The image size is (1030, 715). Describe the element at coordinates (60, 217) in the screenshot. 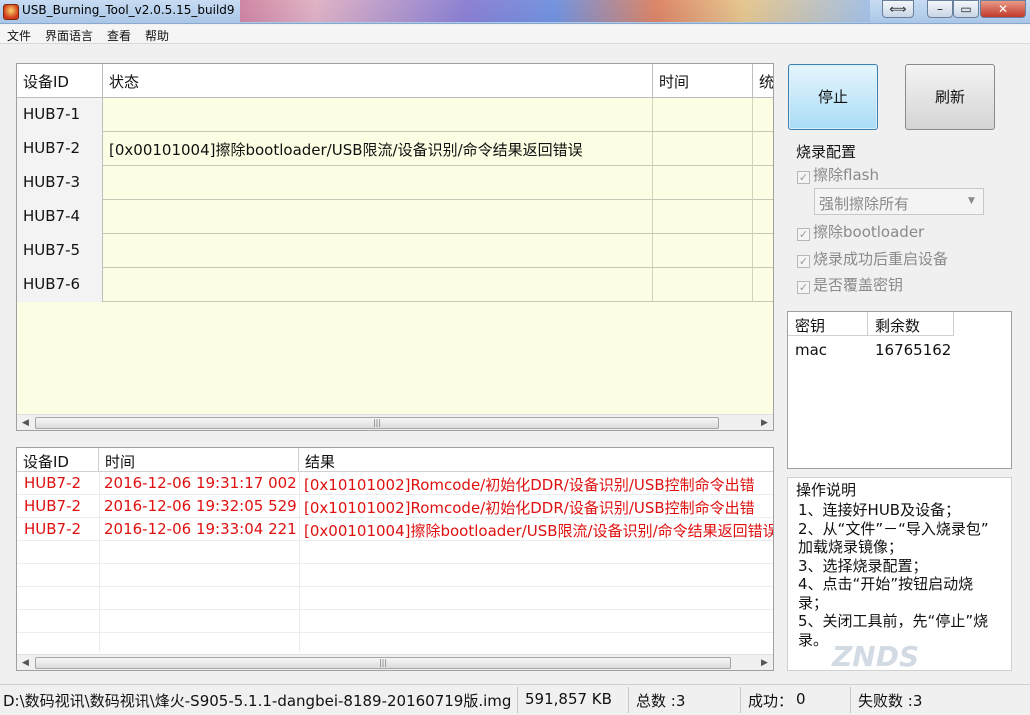

I see `device-id-cell: HUB7-4` at that location.